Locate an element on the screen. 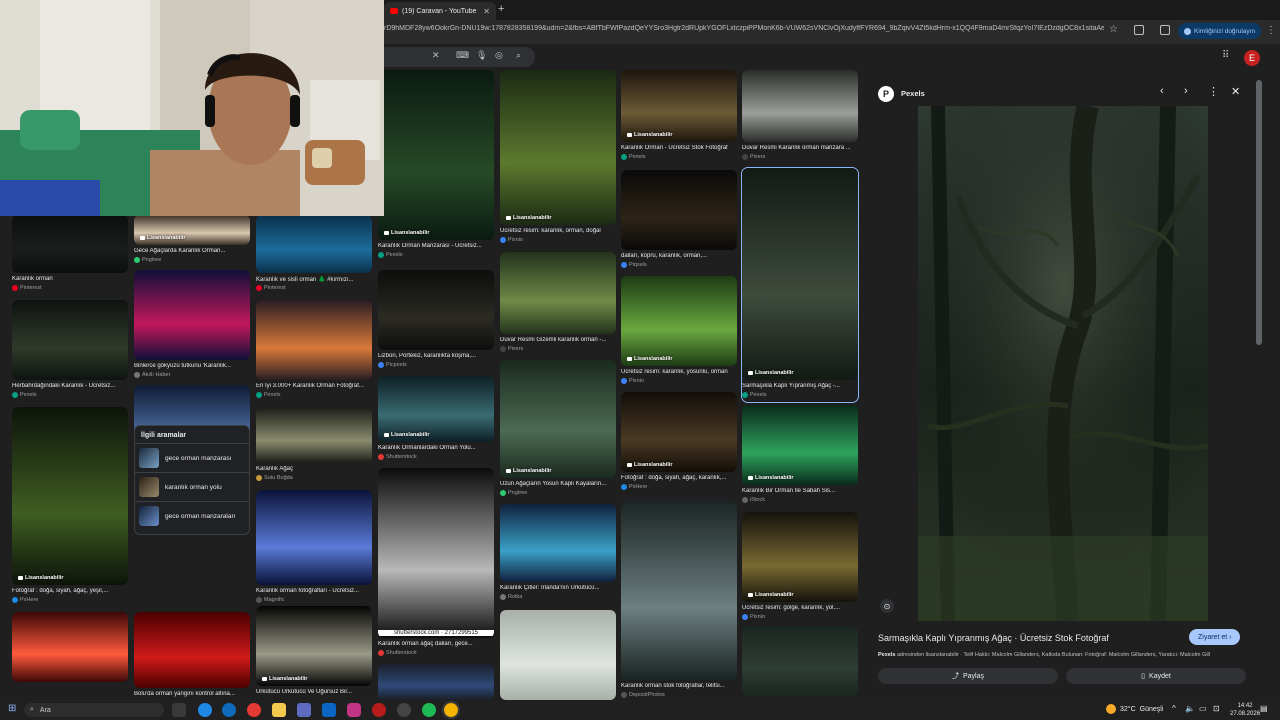 This screenshot has width=1280, height=720. verify-identity-button: Kimliğinizi doğrulayın is located at coordinates (1220, 31).